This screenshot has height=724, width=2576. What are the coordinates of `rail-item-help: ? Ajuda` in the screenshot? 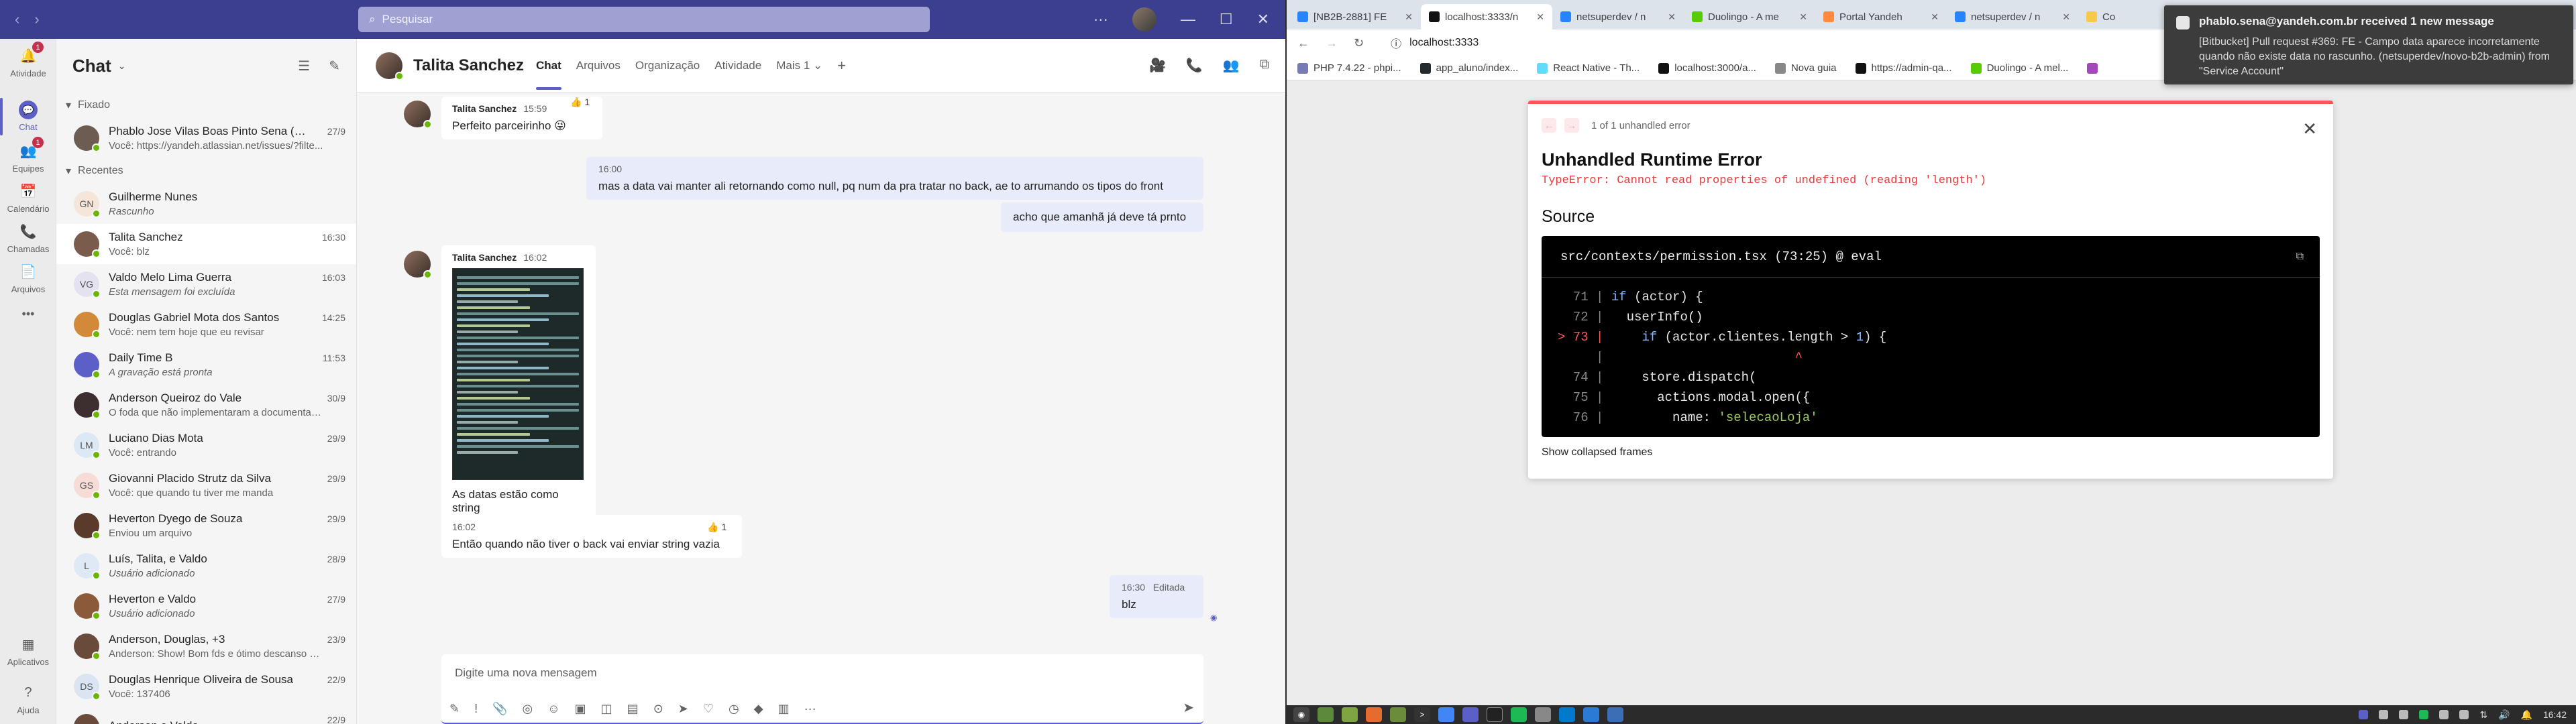 It's located at (28, 699).